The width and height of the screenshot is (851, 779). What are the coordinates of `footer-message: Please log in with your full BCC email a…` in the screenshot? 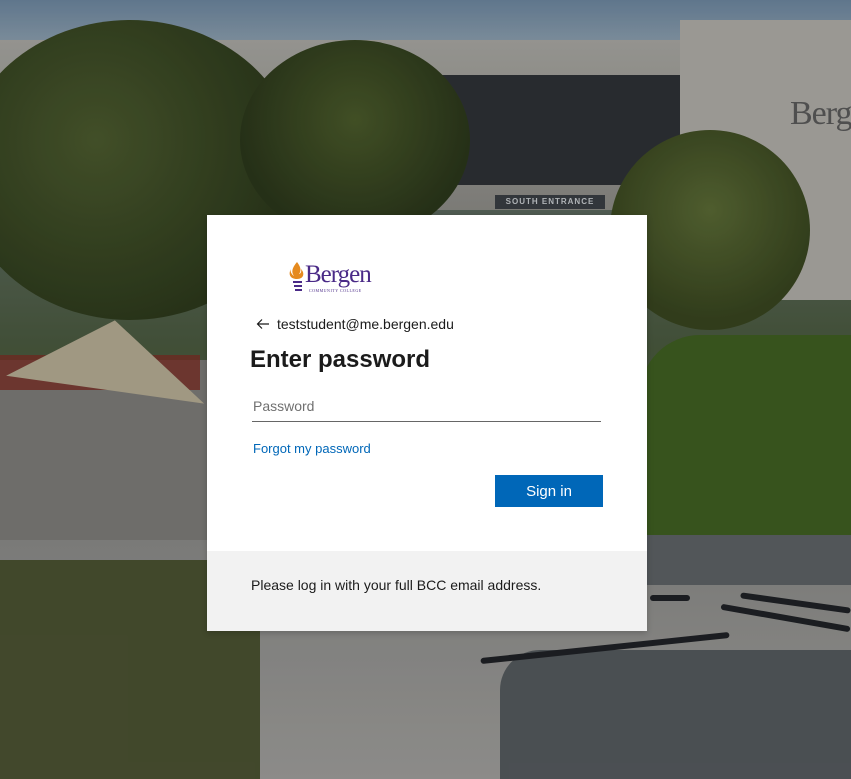 It's located at (396, 585).